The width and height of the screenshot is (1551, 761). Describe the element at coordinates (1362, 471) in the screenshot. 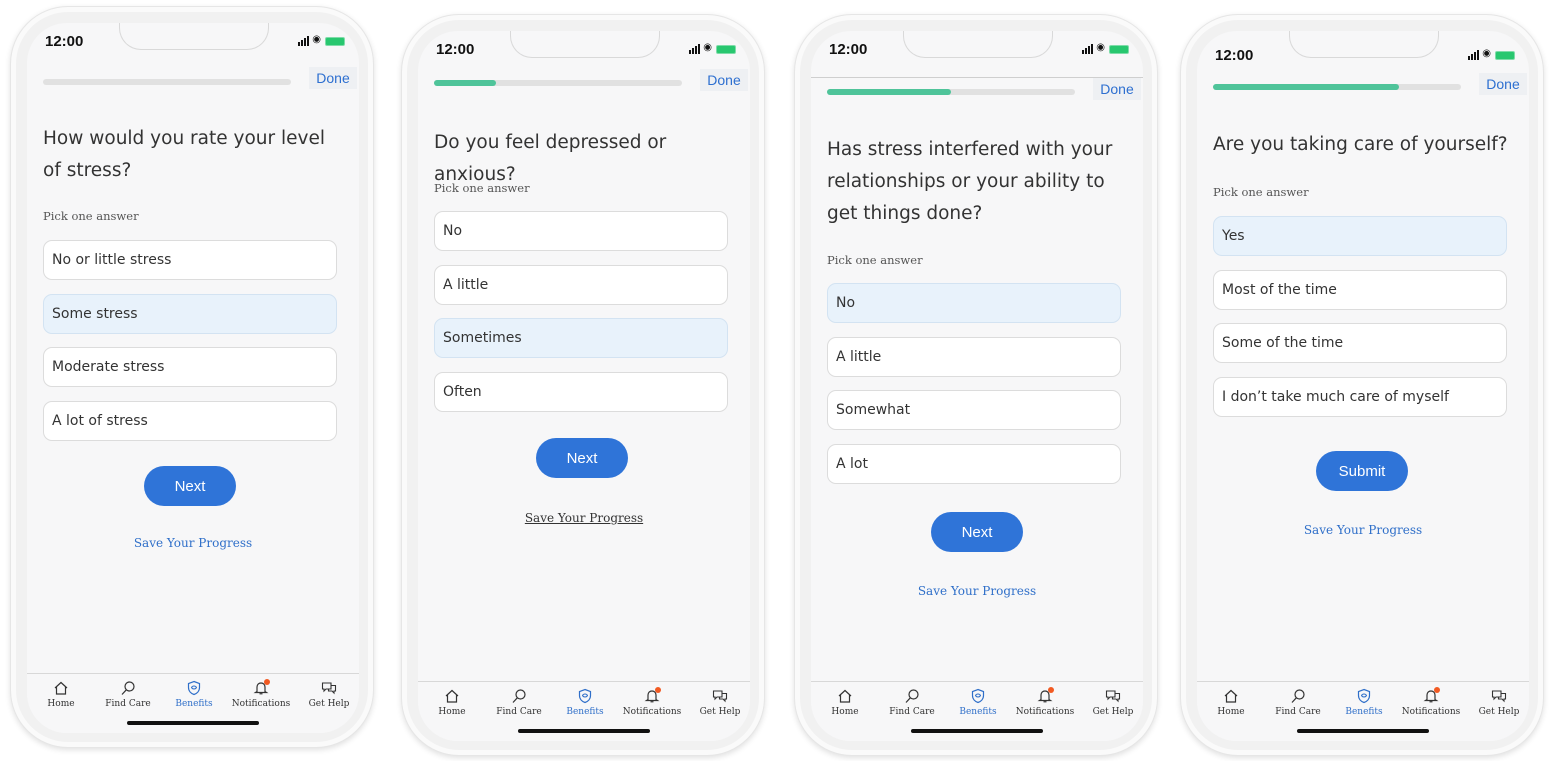

I see `submit-button: Submit` at that location.